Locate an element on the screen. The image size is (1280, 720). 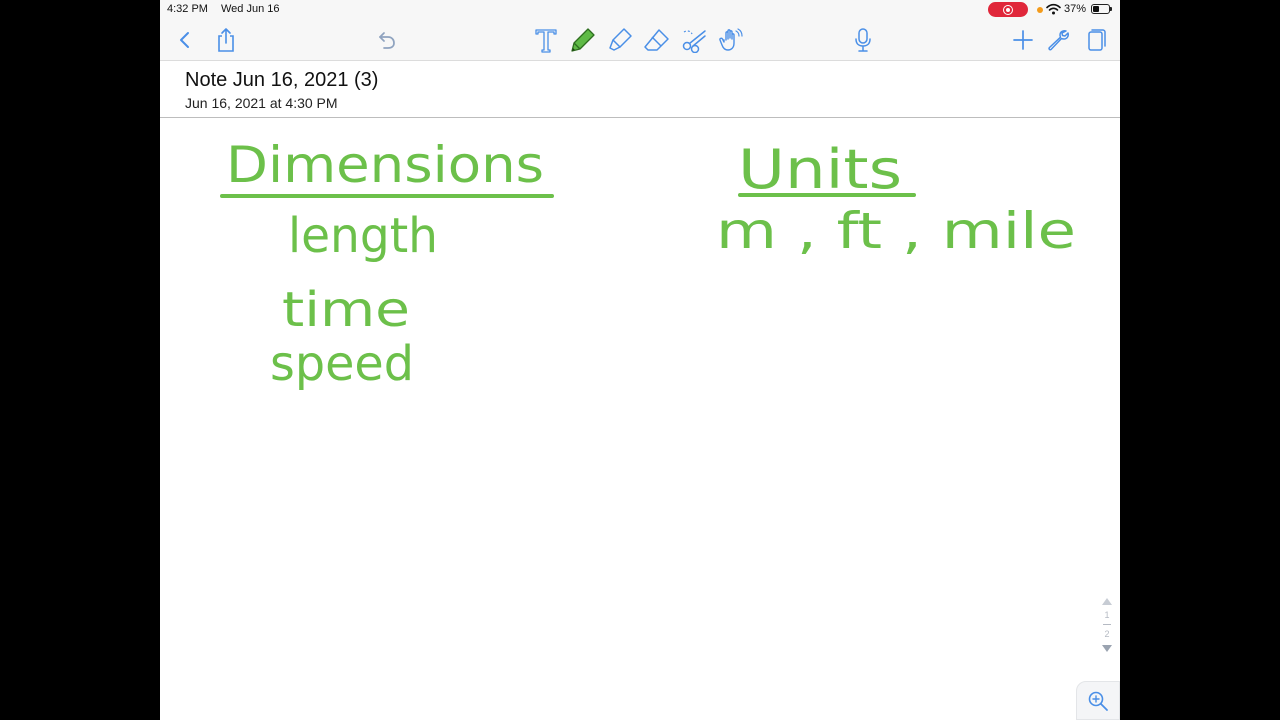
text-tool-button is located at coordinates (546, 40).